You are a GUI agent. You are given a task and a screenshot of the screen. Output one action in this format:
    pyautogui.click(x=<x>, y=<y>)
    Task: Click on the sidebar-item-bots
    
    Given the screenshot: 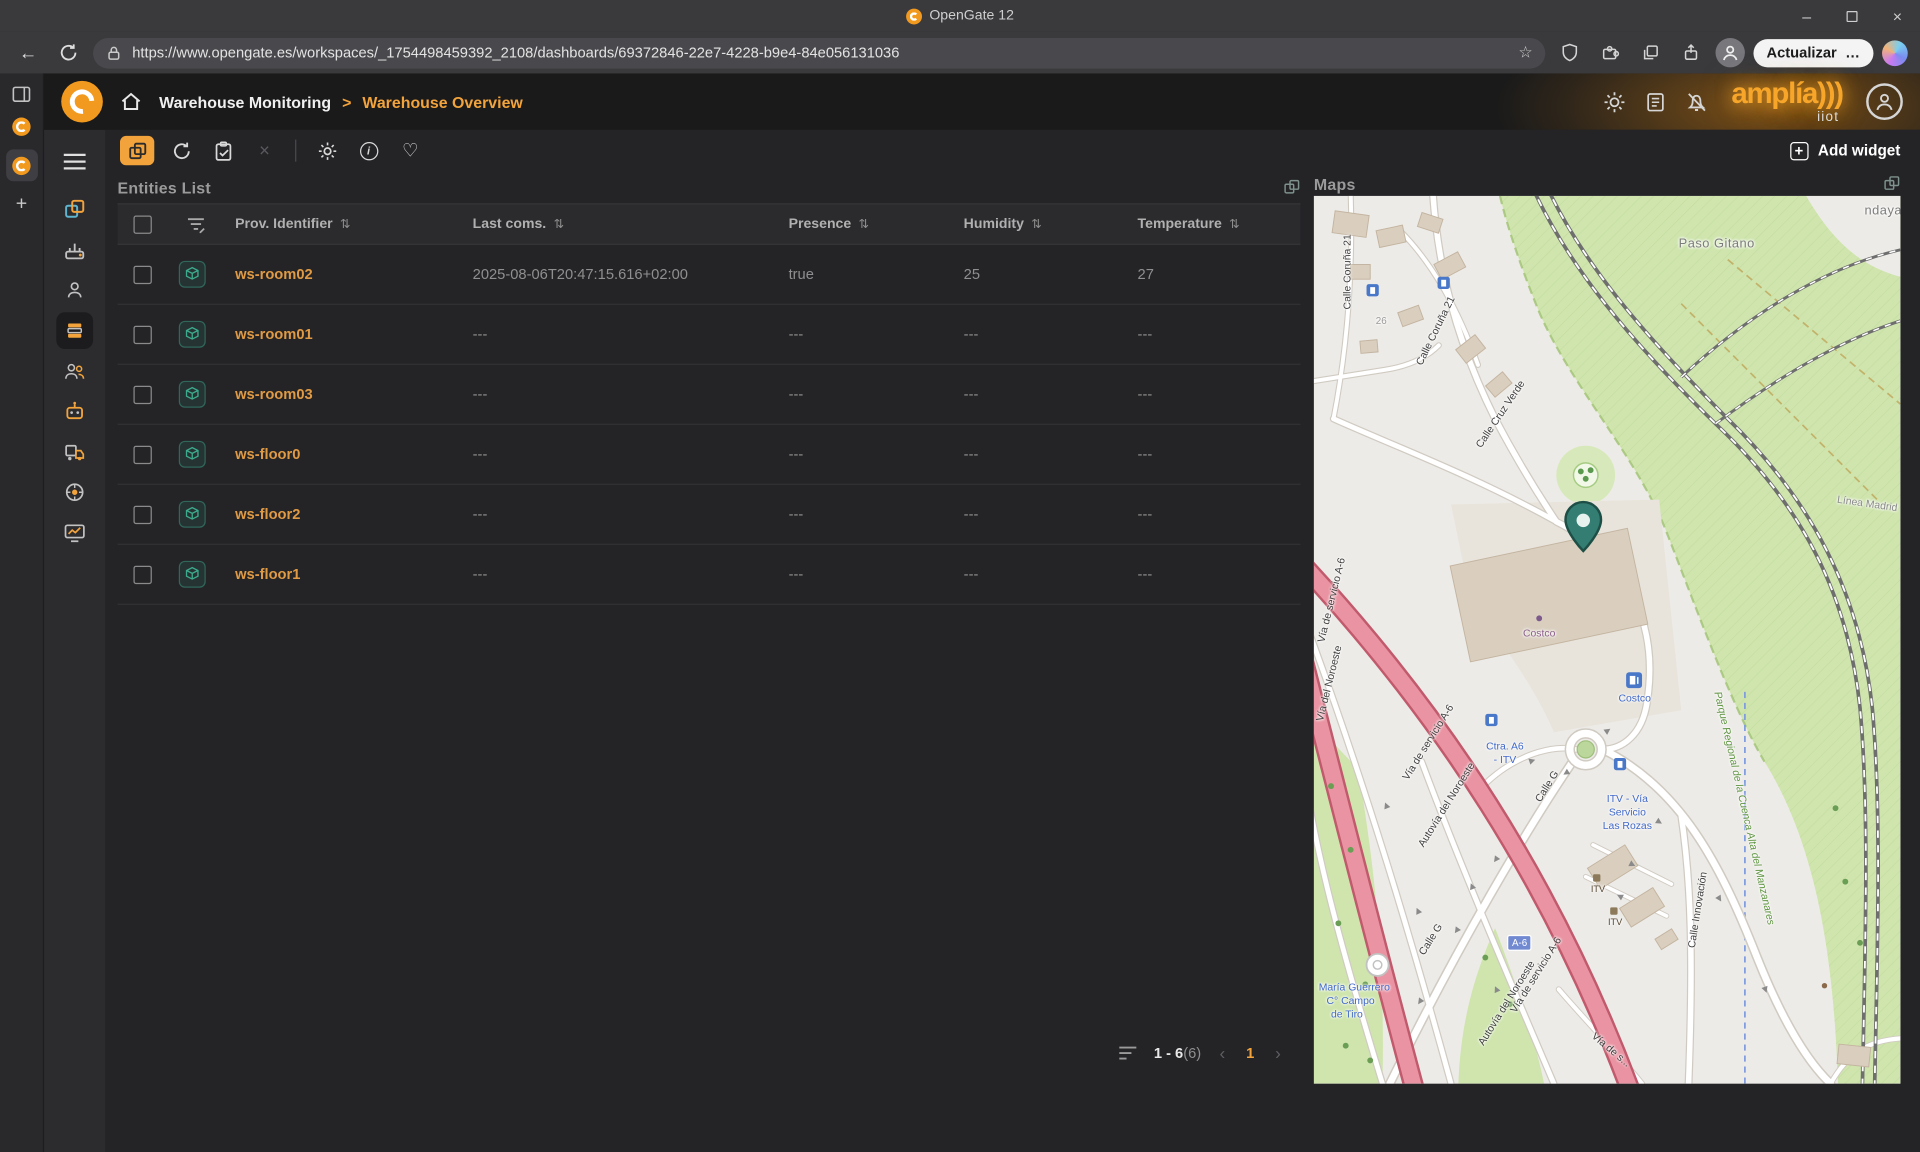 What is the action you would take?
    pyautogui.click(x=74, y=411)
    